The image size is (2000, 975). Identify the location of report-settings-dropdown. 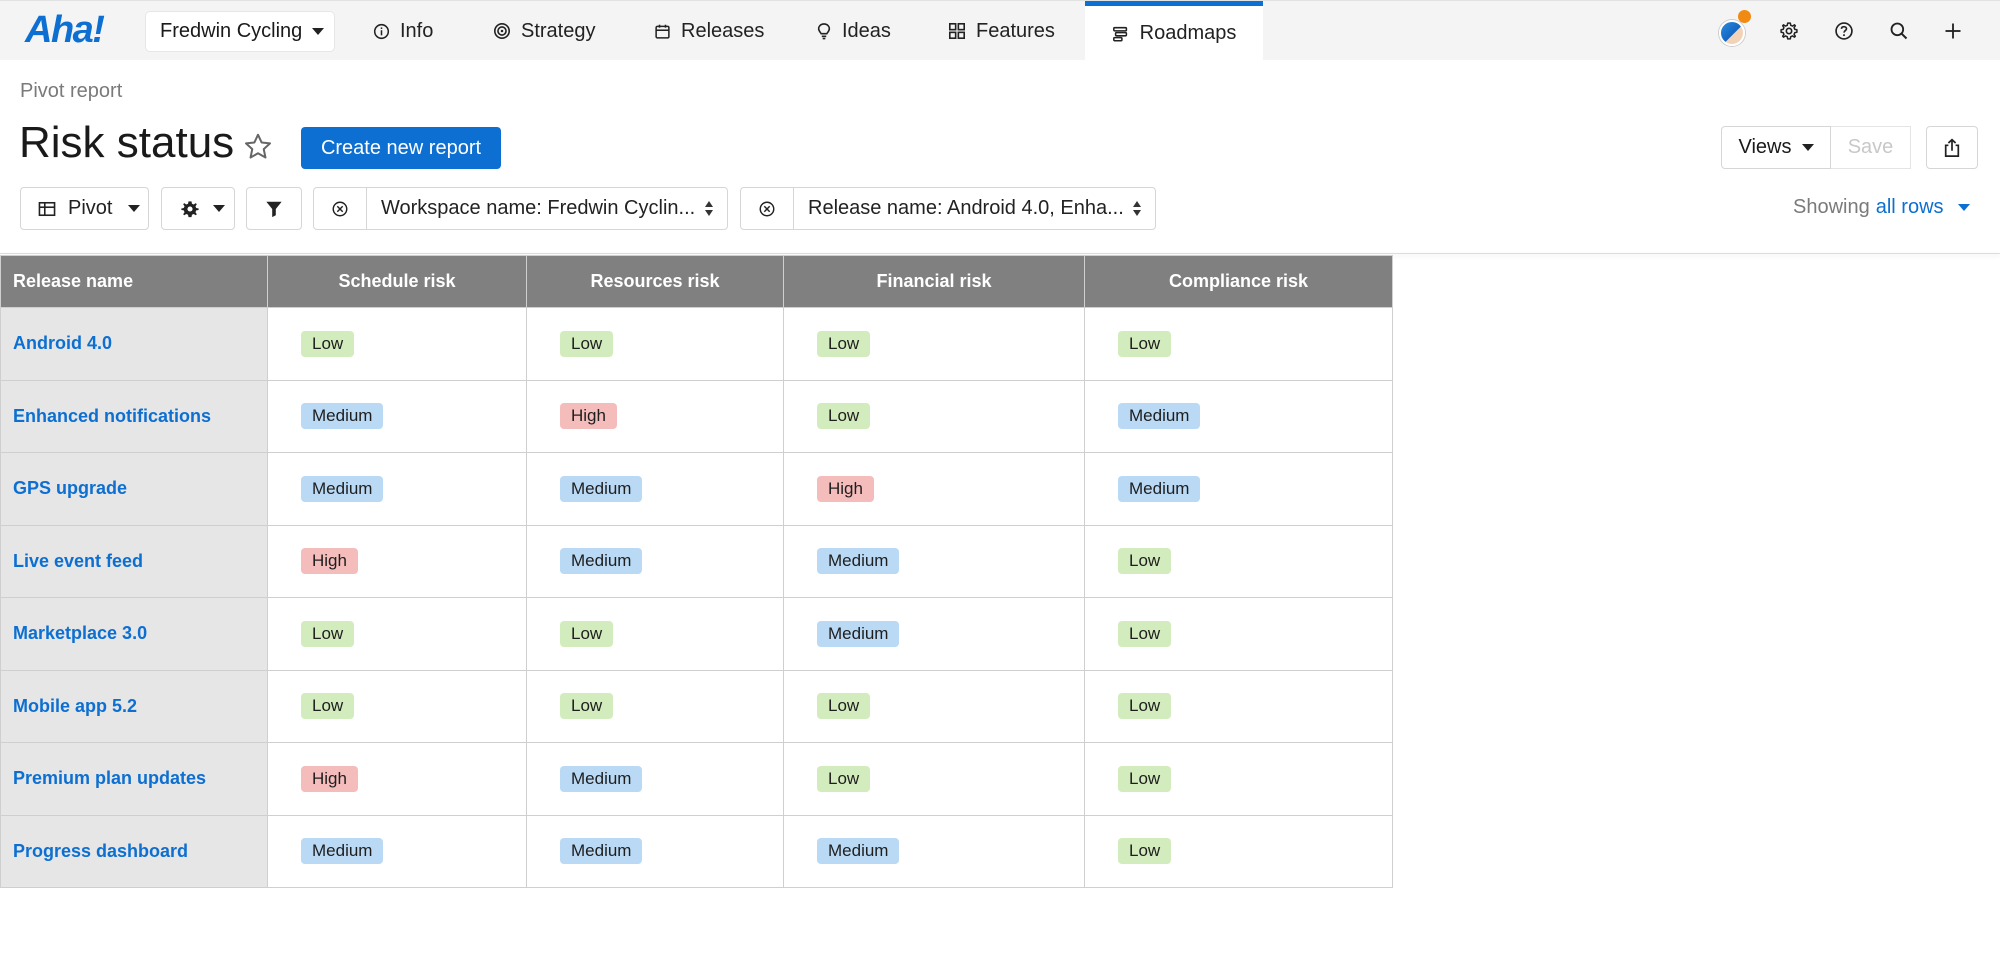
(198, 208).